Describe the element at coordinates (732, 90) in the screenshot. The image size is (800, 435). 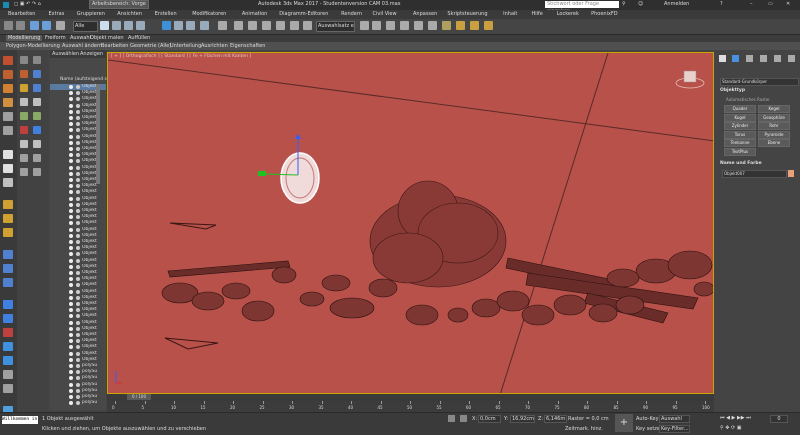
I see `section-object-type: Objekttyp` at that location.